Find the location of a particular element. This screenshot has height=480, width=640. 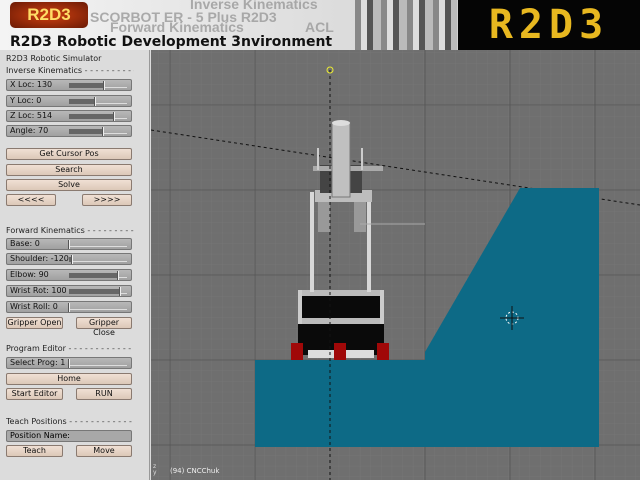

slider-label: Z Loc: 514 is located at coordinates (31, 115).